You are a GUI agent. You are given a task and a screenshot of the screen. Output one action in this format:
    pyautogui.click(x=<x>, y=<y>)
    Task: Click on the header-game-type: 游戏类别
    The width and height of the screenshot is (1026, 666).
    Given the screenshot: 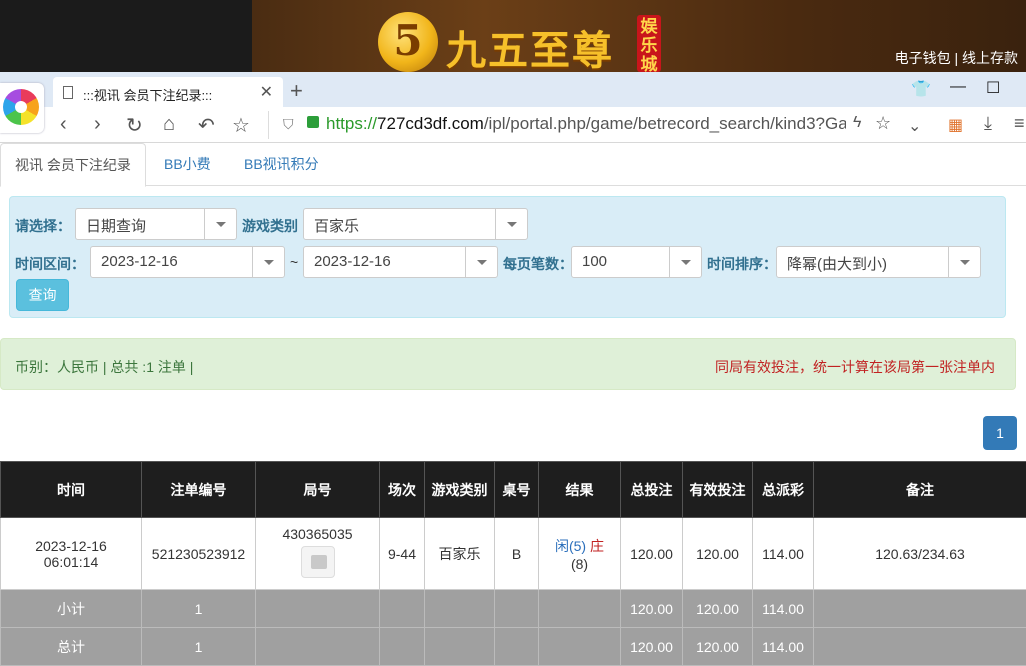 What is the action you would take?
    pyautogui.click(x=460, y=490)
    